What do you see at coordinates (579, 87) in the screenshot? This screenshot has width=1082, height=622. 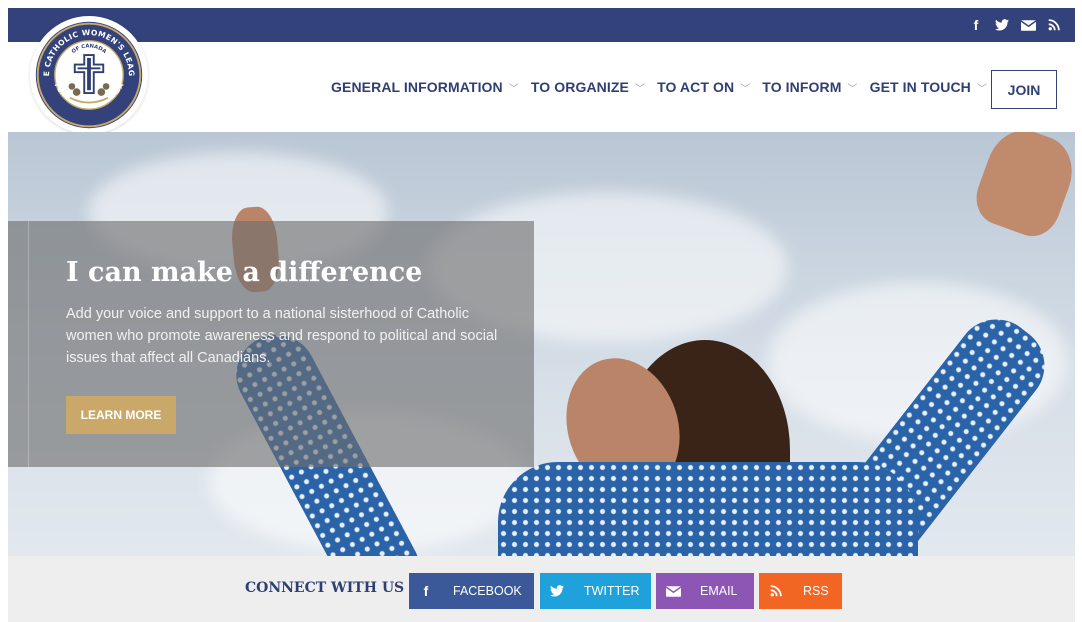 I see `nav-label: TO ORGANIZE` at bounding box center [579, 87].